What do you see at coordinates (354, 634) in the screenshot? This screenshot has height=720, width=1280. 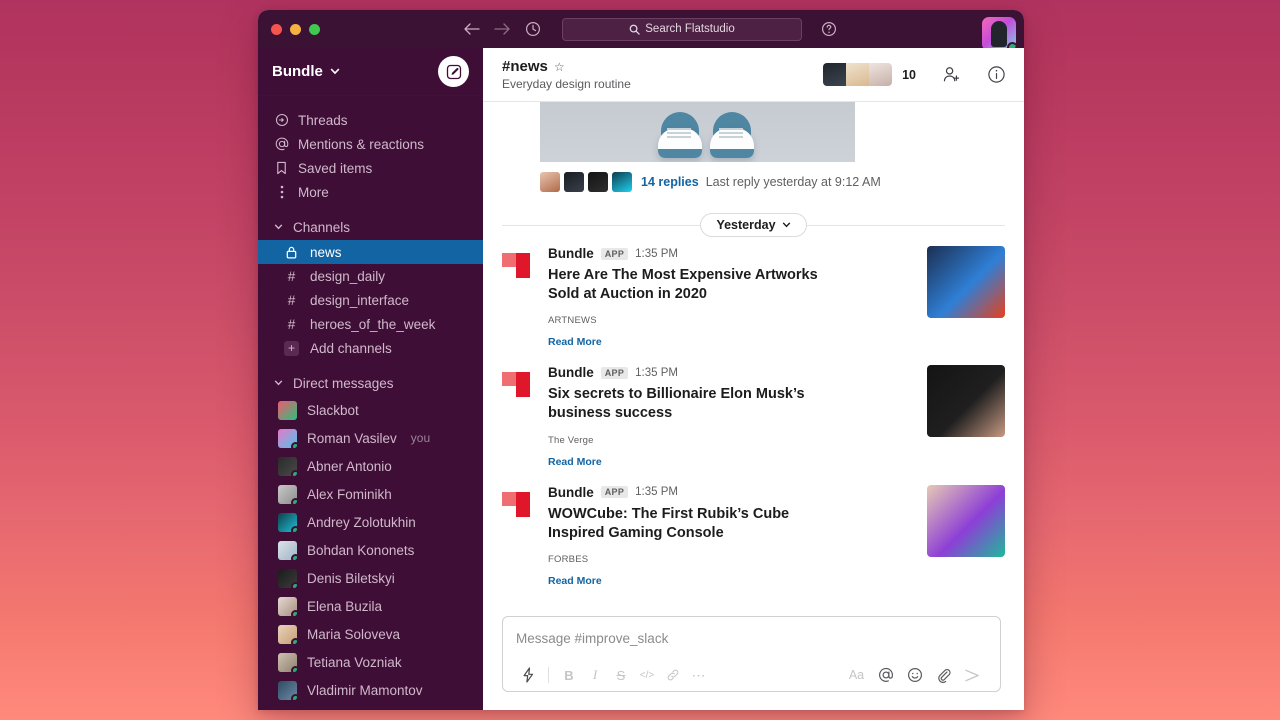 I see `sidebar-dm-label: Maria Soloveva` at bounding box center [354, 634].